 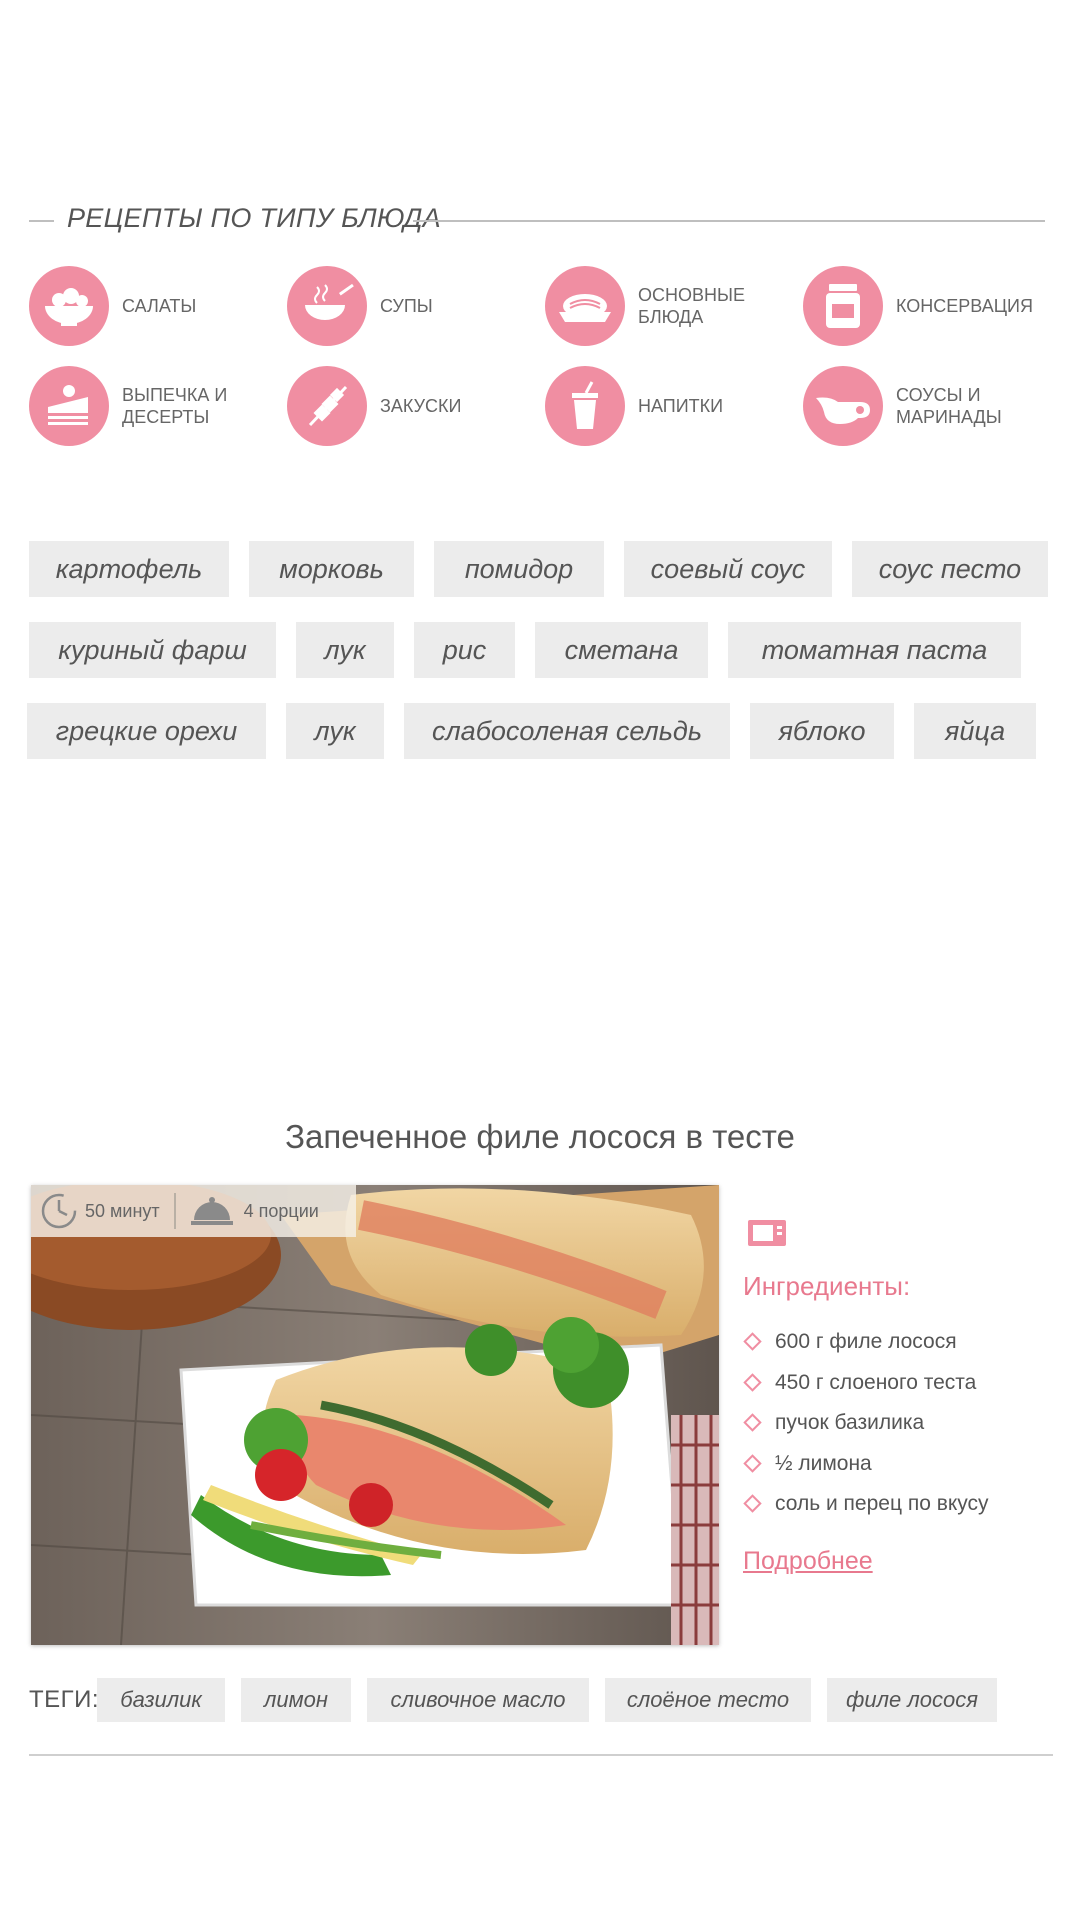 I want to click on category-label: СУПЫ, so click(x=406, y=306).